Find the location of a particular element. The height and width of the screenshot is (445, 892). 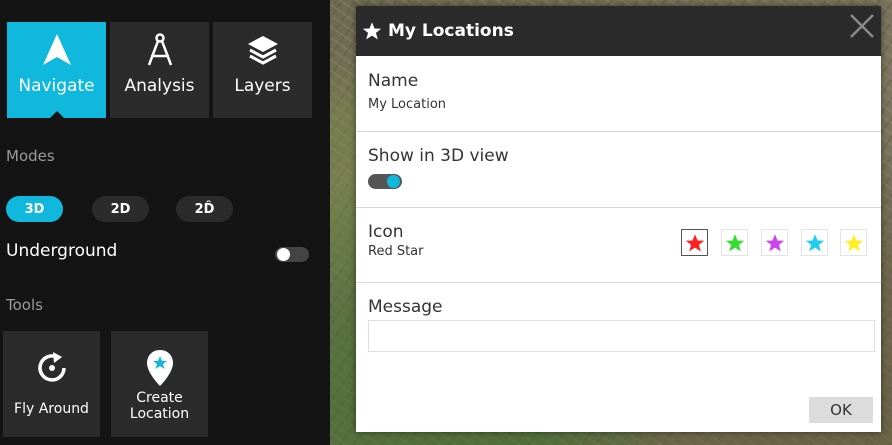

fly-around-button: Fly Around is located at coordinates (51, 384).